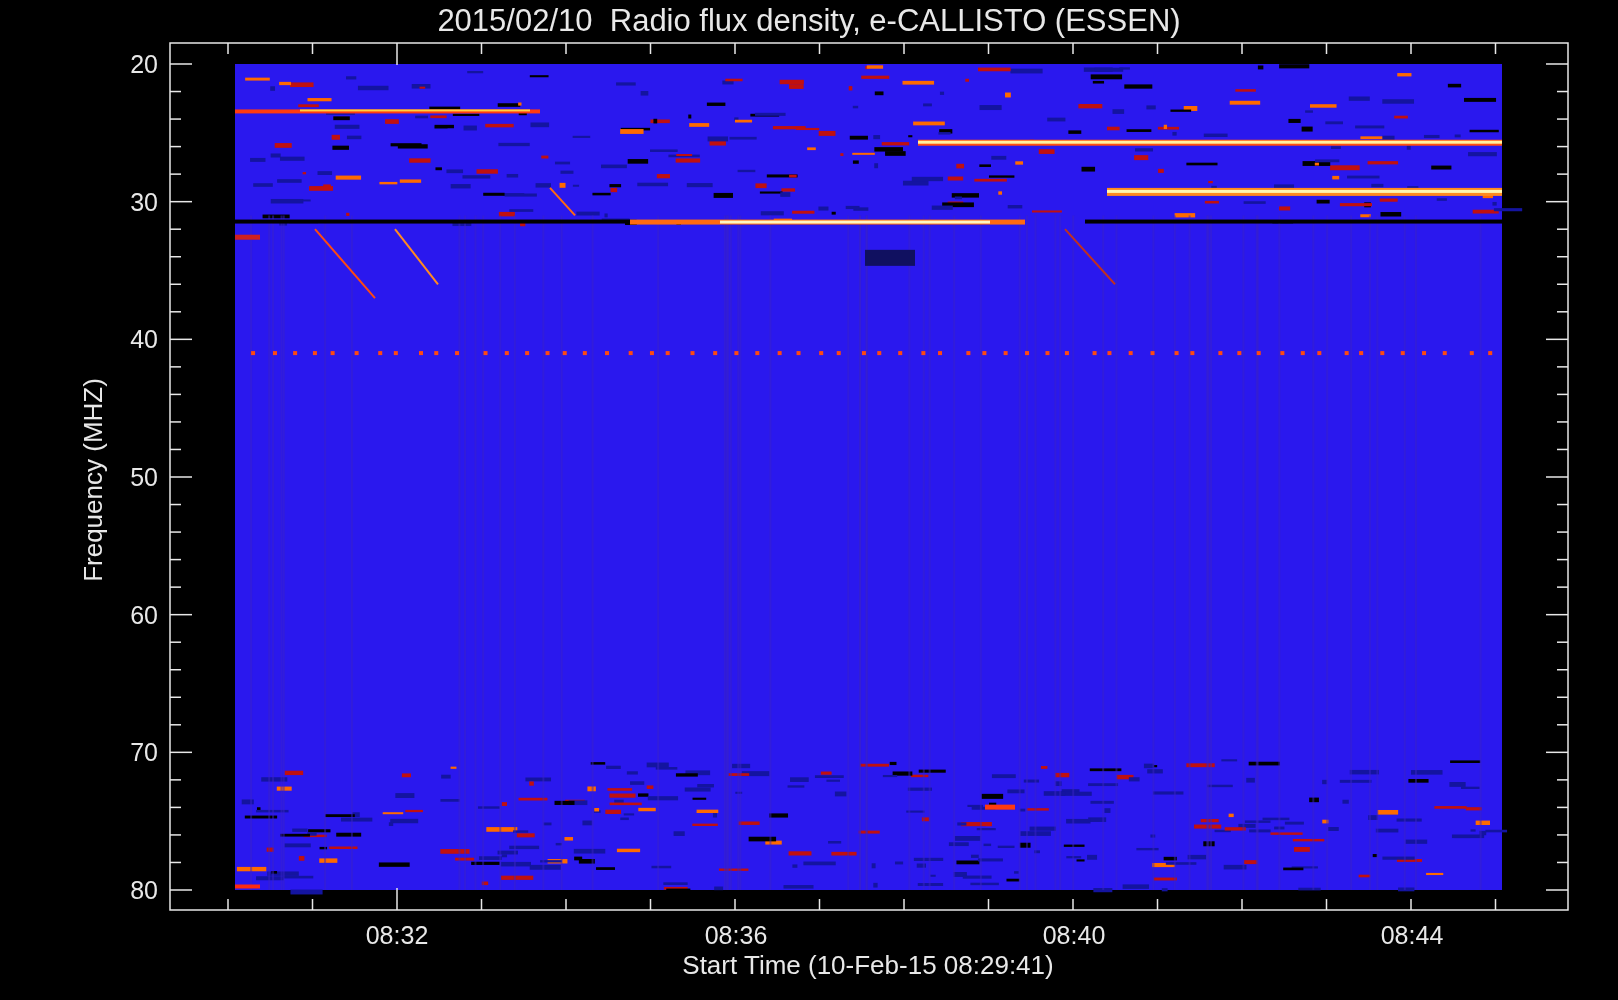  Describe the element at coordinates (397, 935) in the screenshot. I see `tick-label: 08:32` at that location.